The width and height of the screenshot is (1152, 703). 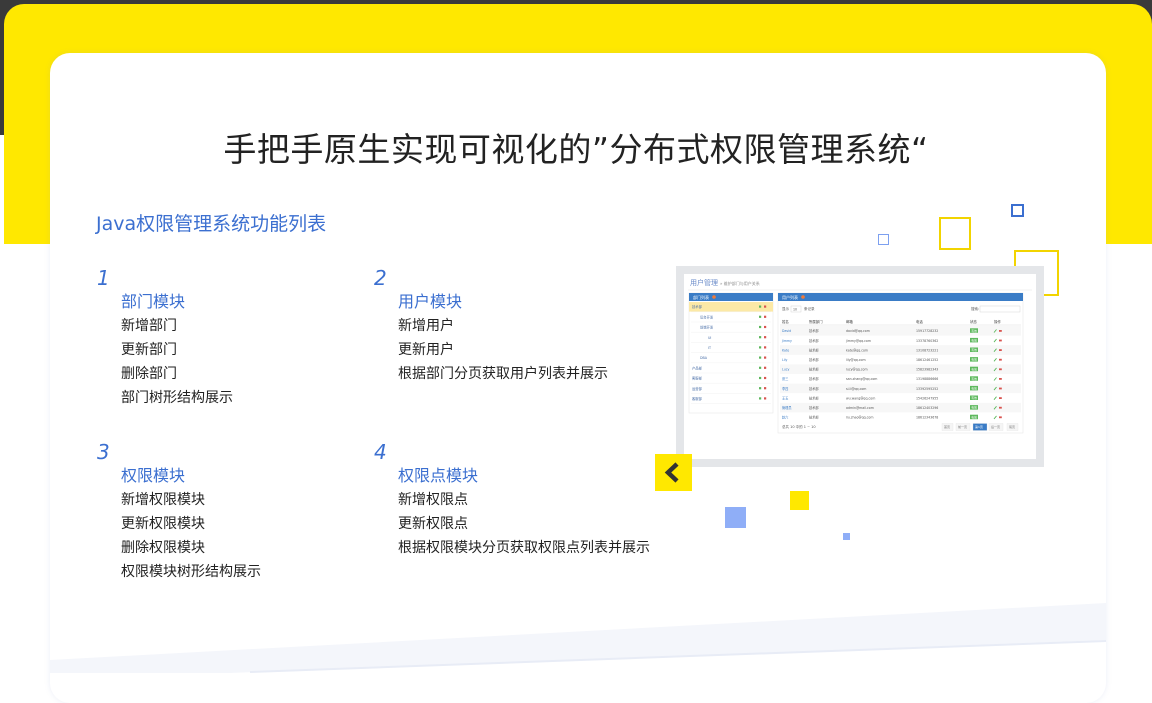 I want to click on page-size-value: 10, so click(x=795, y=310).